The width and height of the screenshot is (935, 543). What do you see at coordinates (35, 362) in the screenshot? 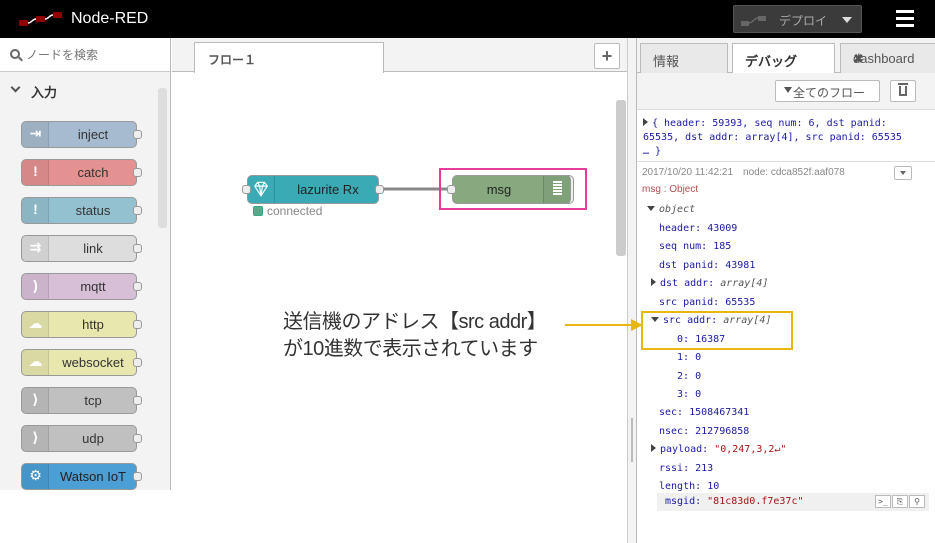
I see `websocket-icon: ☁` at bounding box center [35, 362].